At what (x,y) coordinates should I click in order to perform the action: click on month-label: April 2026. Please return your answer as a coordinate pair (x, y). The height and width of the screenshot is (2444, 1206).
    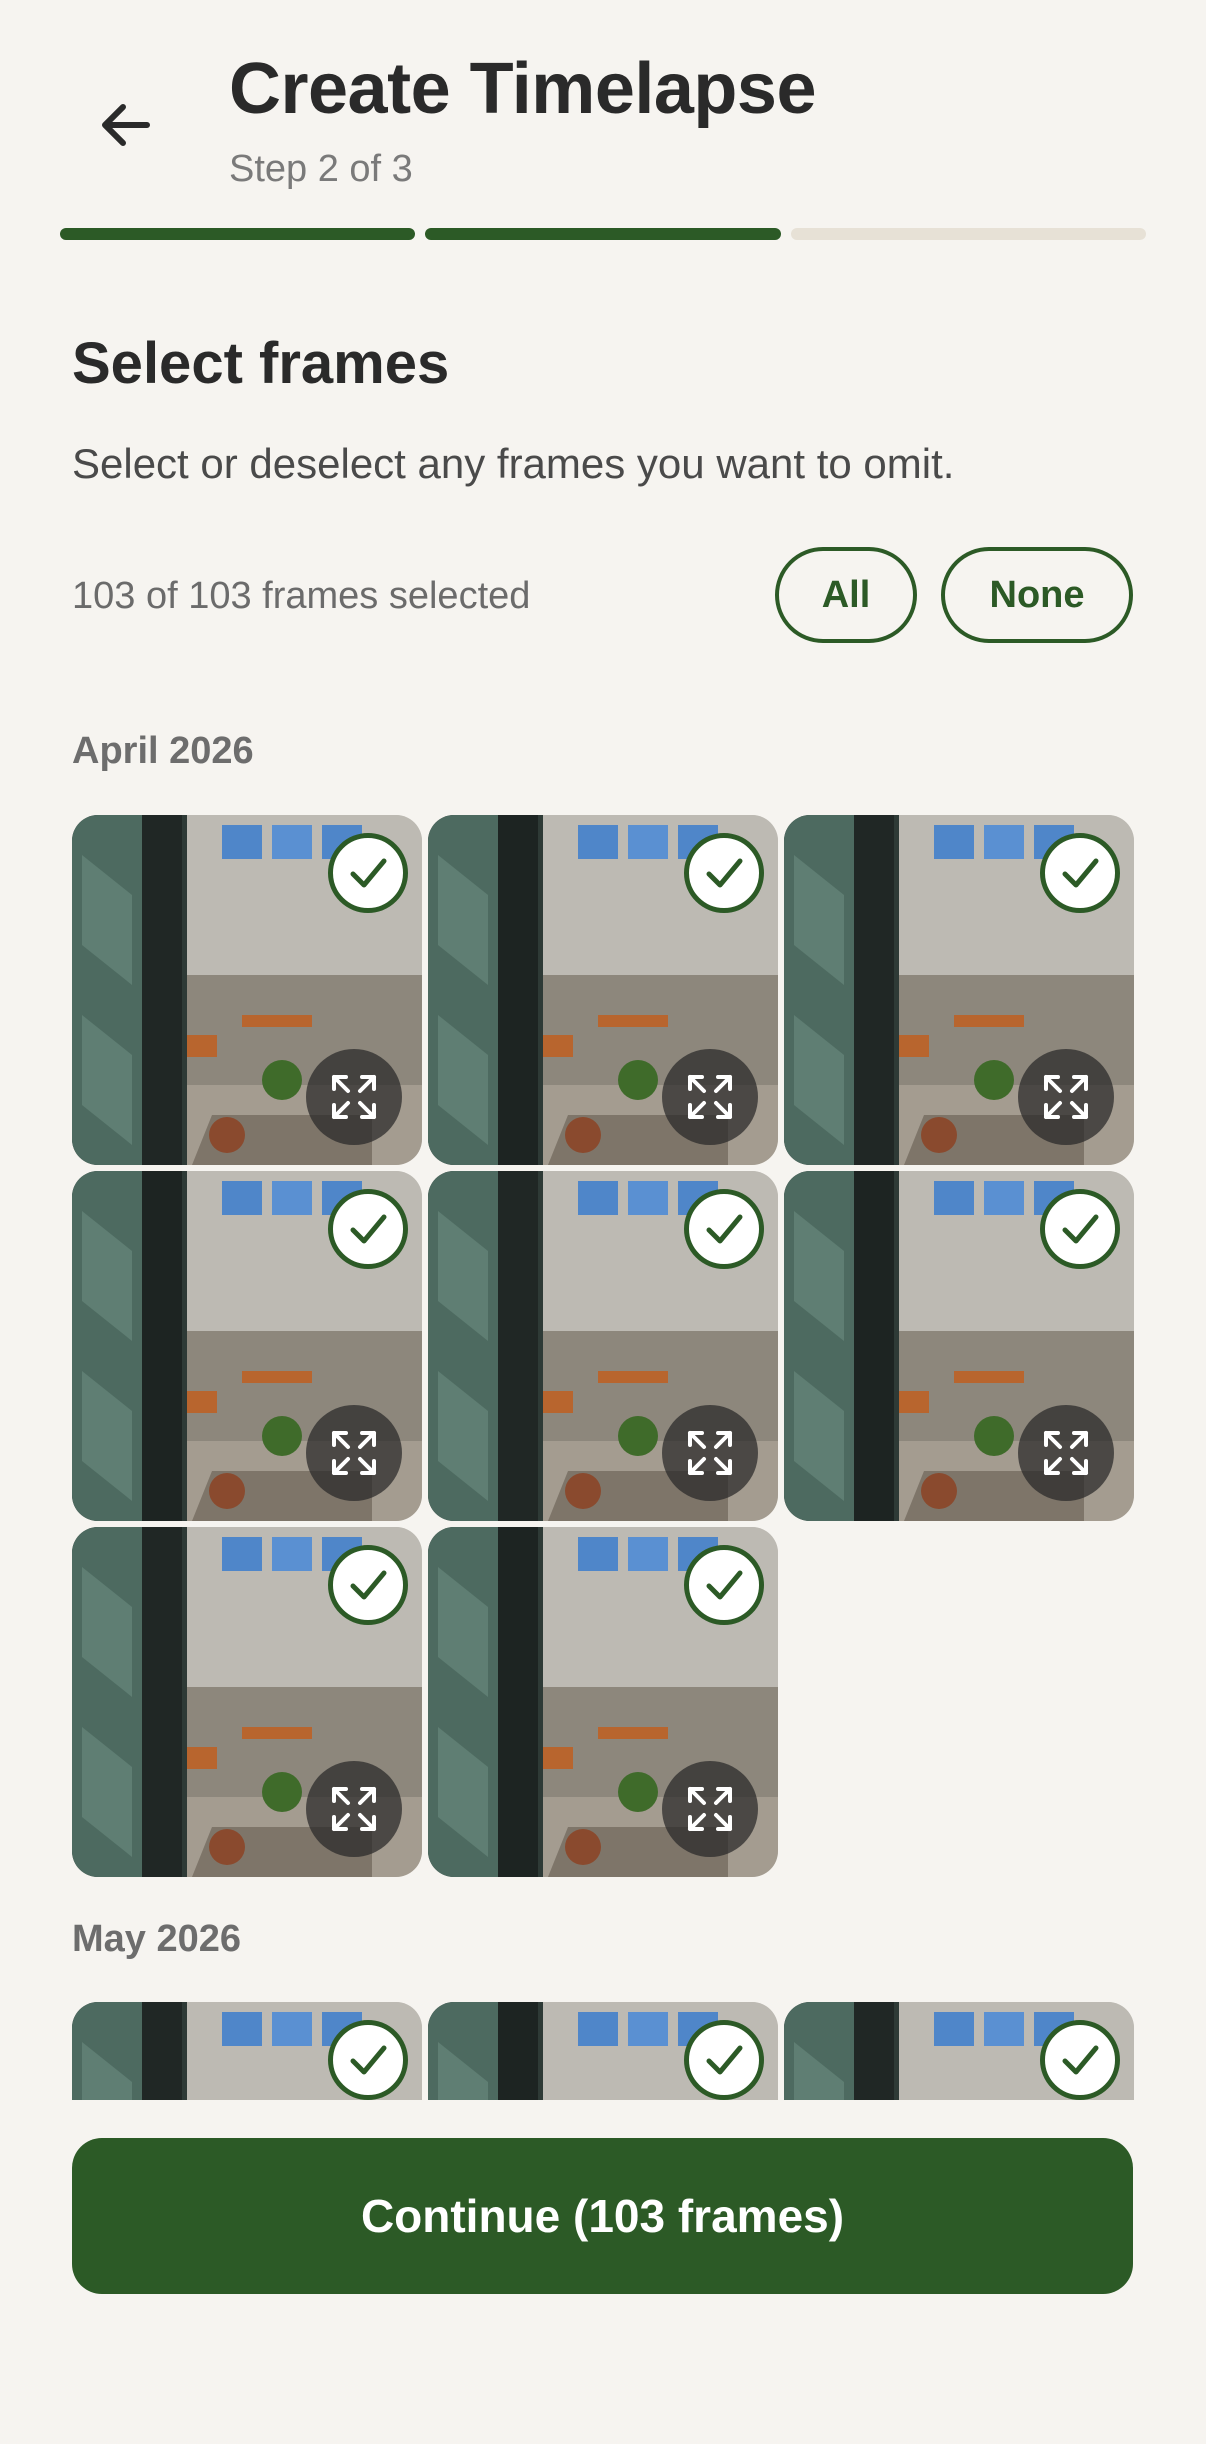
    Looking at the image, I should click on (163, 751).